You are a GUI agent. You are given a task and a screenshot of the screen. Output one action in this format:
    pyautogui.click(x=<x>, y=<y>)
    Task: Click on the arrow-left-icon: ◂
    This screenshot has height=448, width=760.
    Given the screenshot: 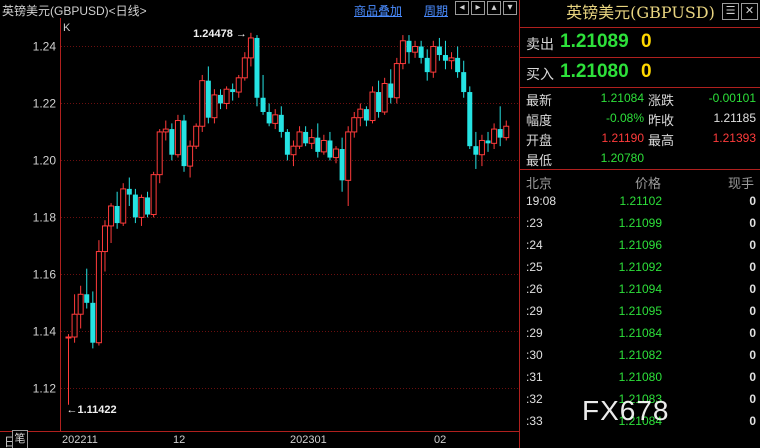 What is the action you would take?
    pyautogui.click(x=462, y=8)
    